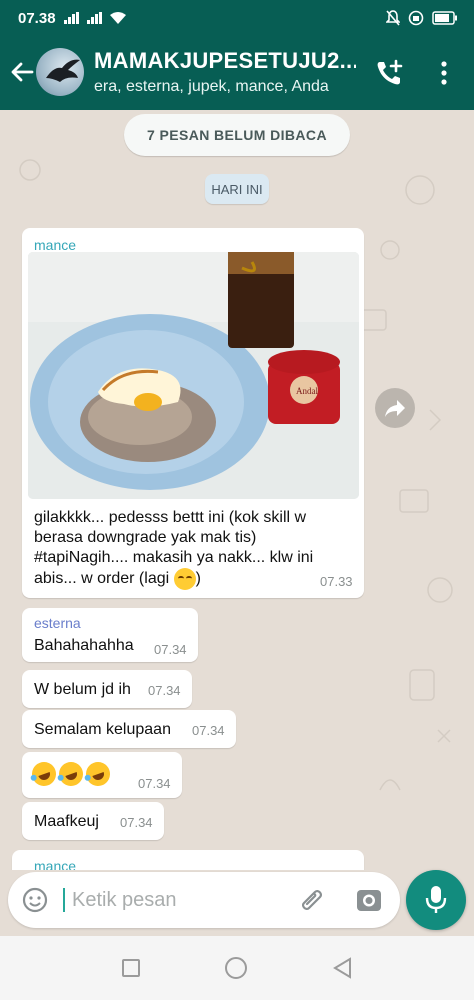 The width and height of the screenshot is (474, 1000). I want to click on message-bubble: W belum jd ih 07.34, so click(107, 689).